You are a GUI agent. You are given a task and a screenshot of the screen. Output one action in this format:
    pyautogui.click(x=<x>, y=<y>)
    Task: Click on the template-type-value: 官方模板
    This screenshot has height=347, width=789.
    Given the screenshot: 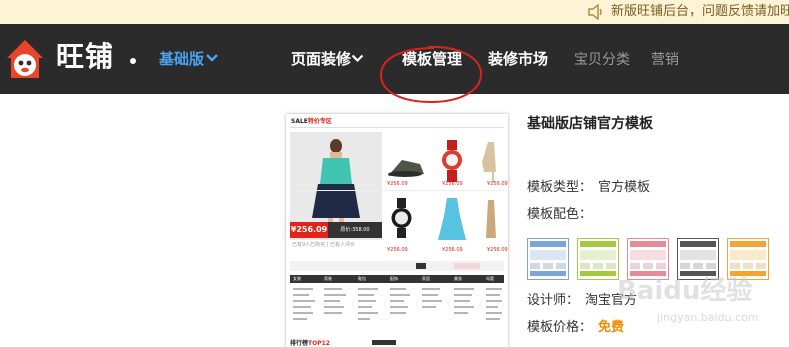 What is the action you would take?
    pyautogui.click(x=624, y=187)
    